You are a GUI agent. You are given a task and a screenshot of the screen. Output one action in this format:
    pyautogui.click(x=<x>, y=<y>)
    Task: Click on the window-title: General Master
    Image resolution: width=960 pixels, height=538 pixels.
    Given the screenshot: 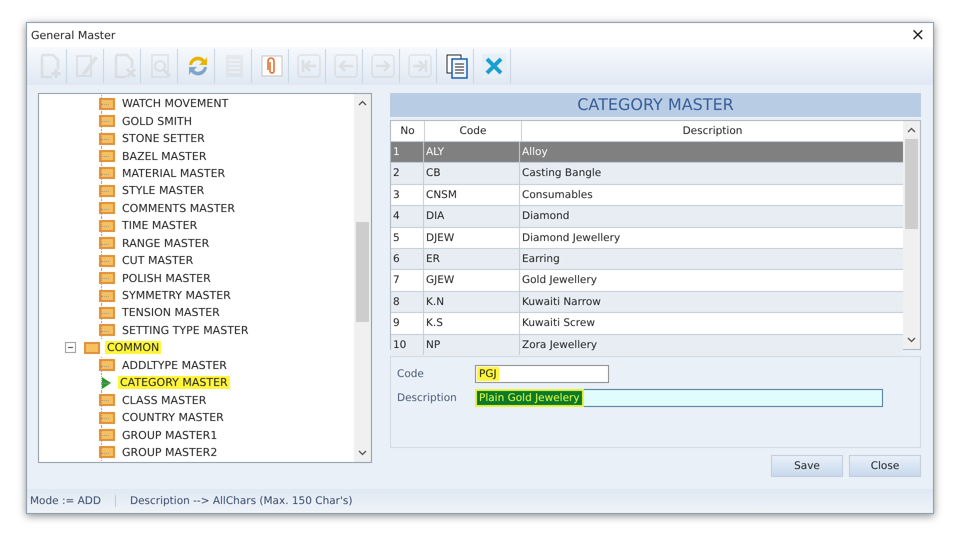 What is the action you would take?
    pyautogui.click(x=73, y=35)
    